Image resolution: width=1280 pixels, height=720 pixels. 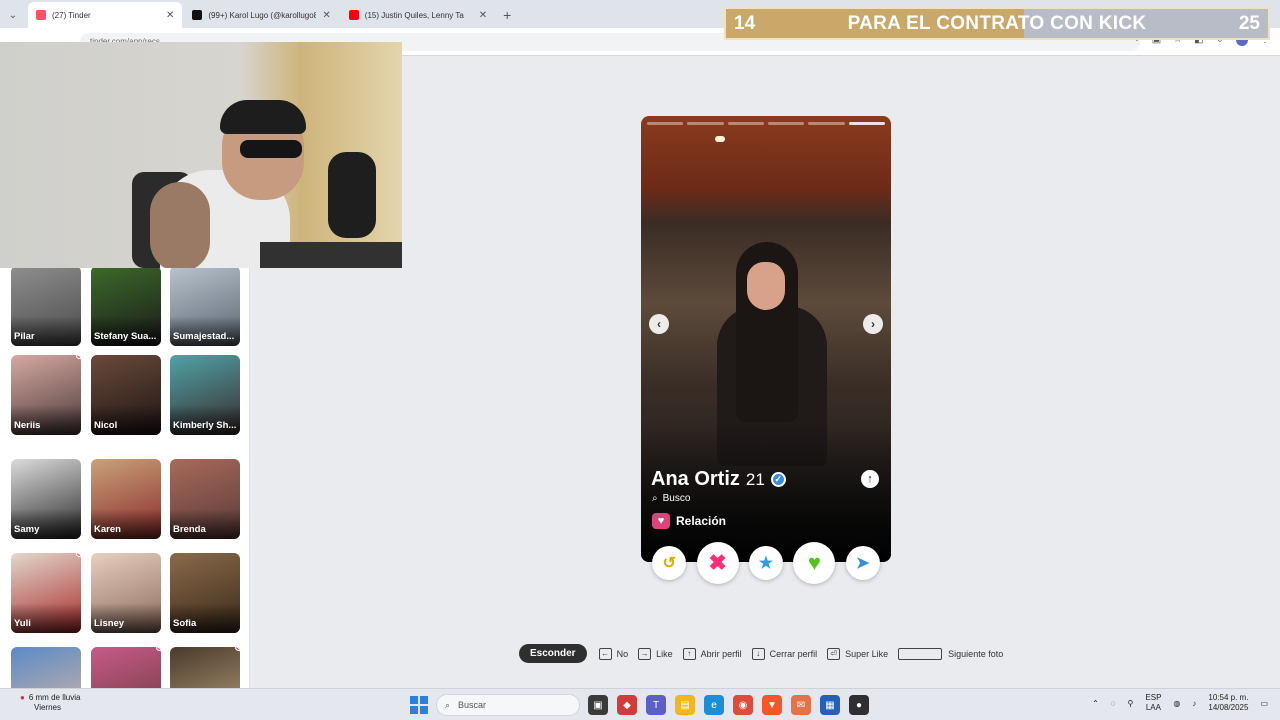 I want to click on tray-app-icon: ◌, so click(x=1113, y=703).